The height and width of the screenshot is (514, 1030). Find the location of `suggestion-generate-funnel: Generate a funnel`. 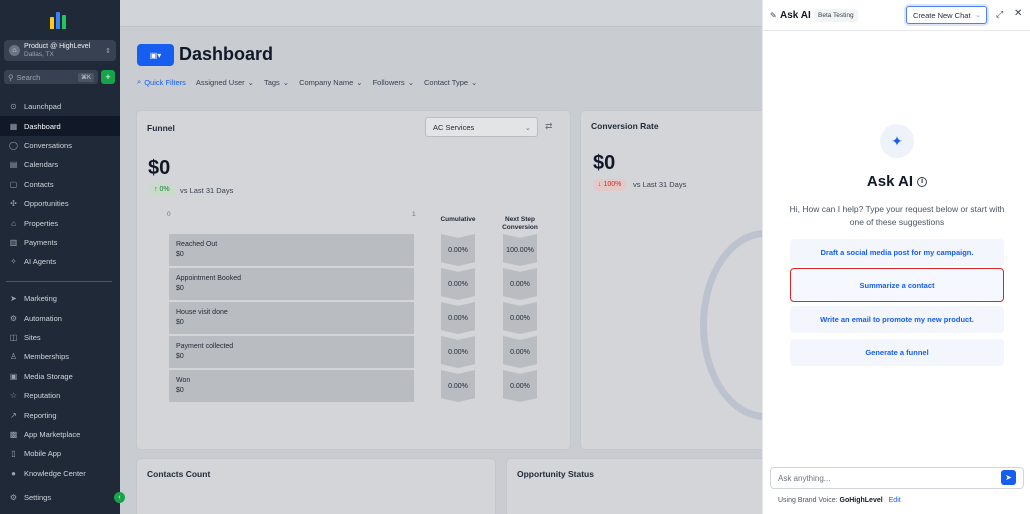

suggestion-generate-funnel: Generate a funnel is located at coordinates (897, 352).